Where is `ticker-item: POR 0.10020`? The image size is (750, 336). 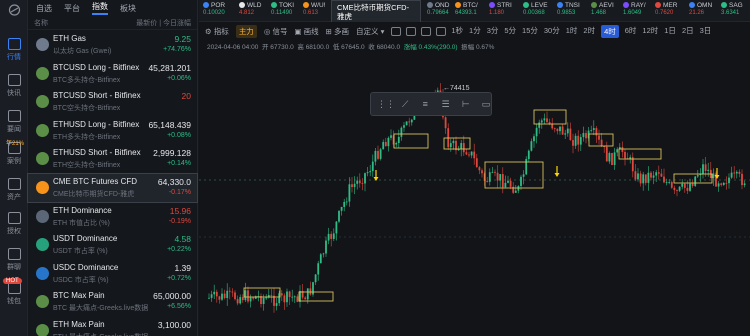 ticker-item: POR 0.10020 is located at coordinates (214, 9).